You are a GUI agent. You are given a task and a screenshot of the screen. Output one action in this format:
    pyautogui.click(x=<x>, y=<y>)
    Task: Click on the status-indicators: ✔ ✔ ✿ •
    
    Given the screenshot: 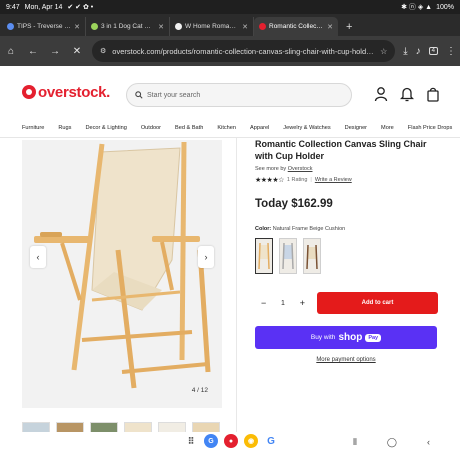 What is the action you would take?
    pyautogui.click(x=80, y=7)
    